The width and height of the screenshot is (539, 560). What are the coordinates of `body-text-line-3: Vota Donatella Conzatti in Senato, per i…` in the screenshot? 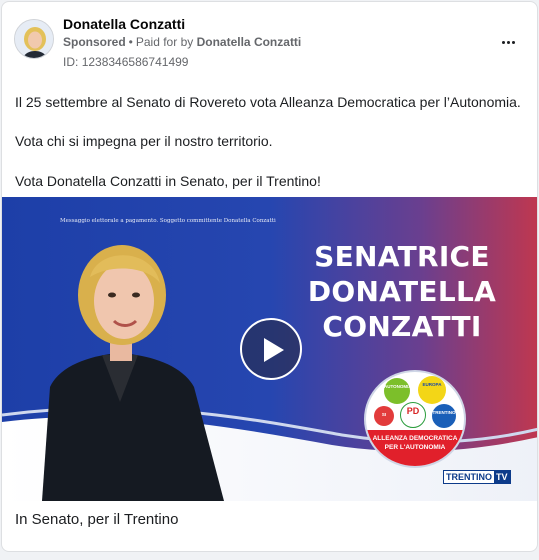 It's located at (168, 181).